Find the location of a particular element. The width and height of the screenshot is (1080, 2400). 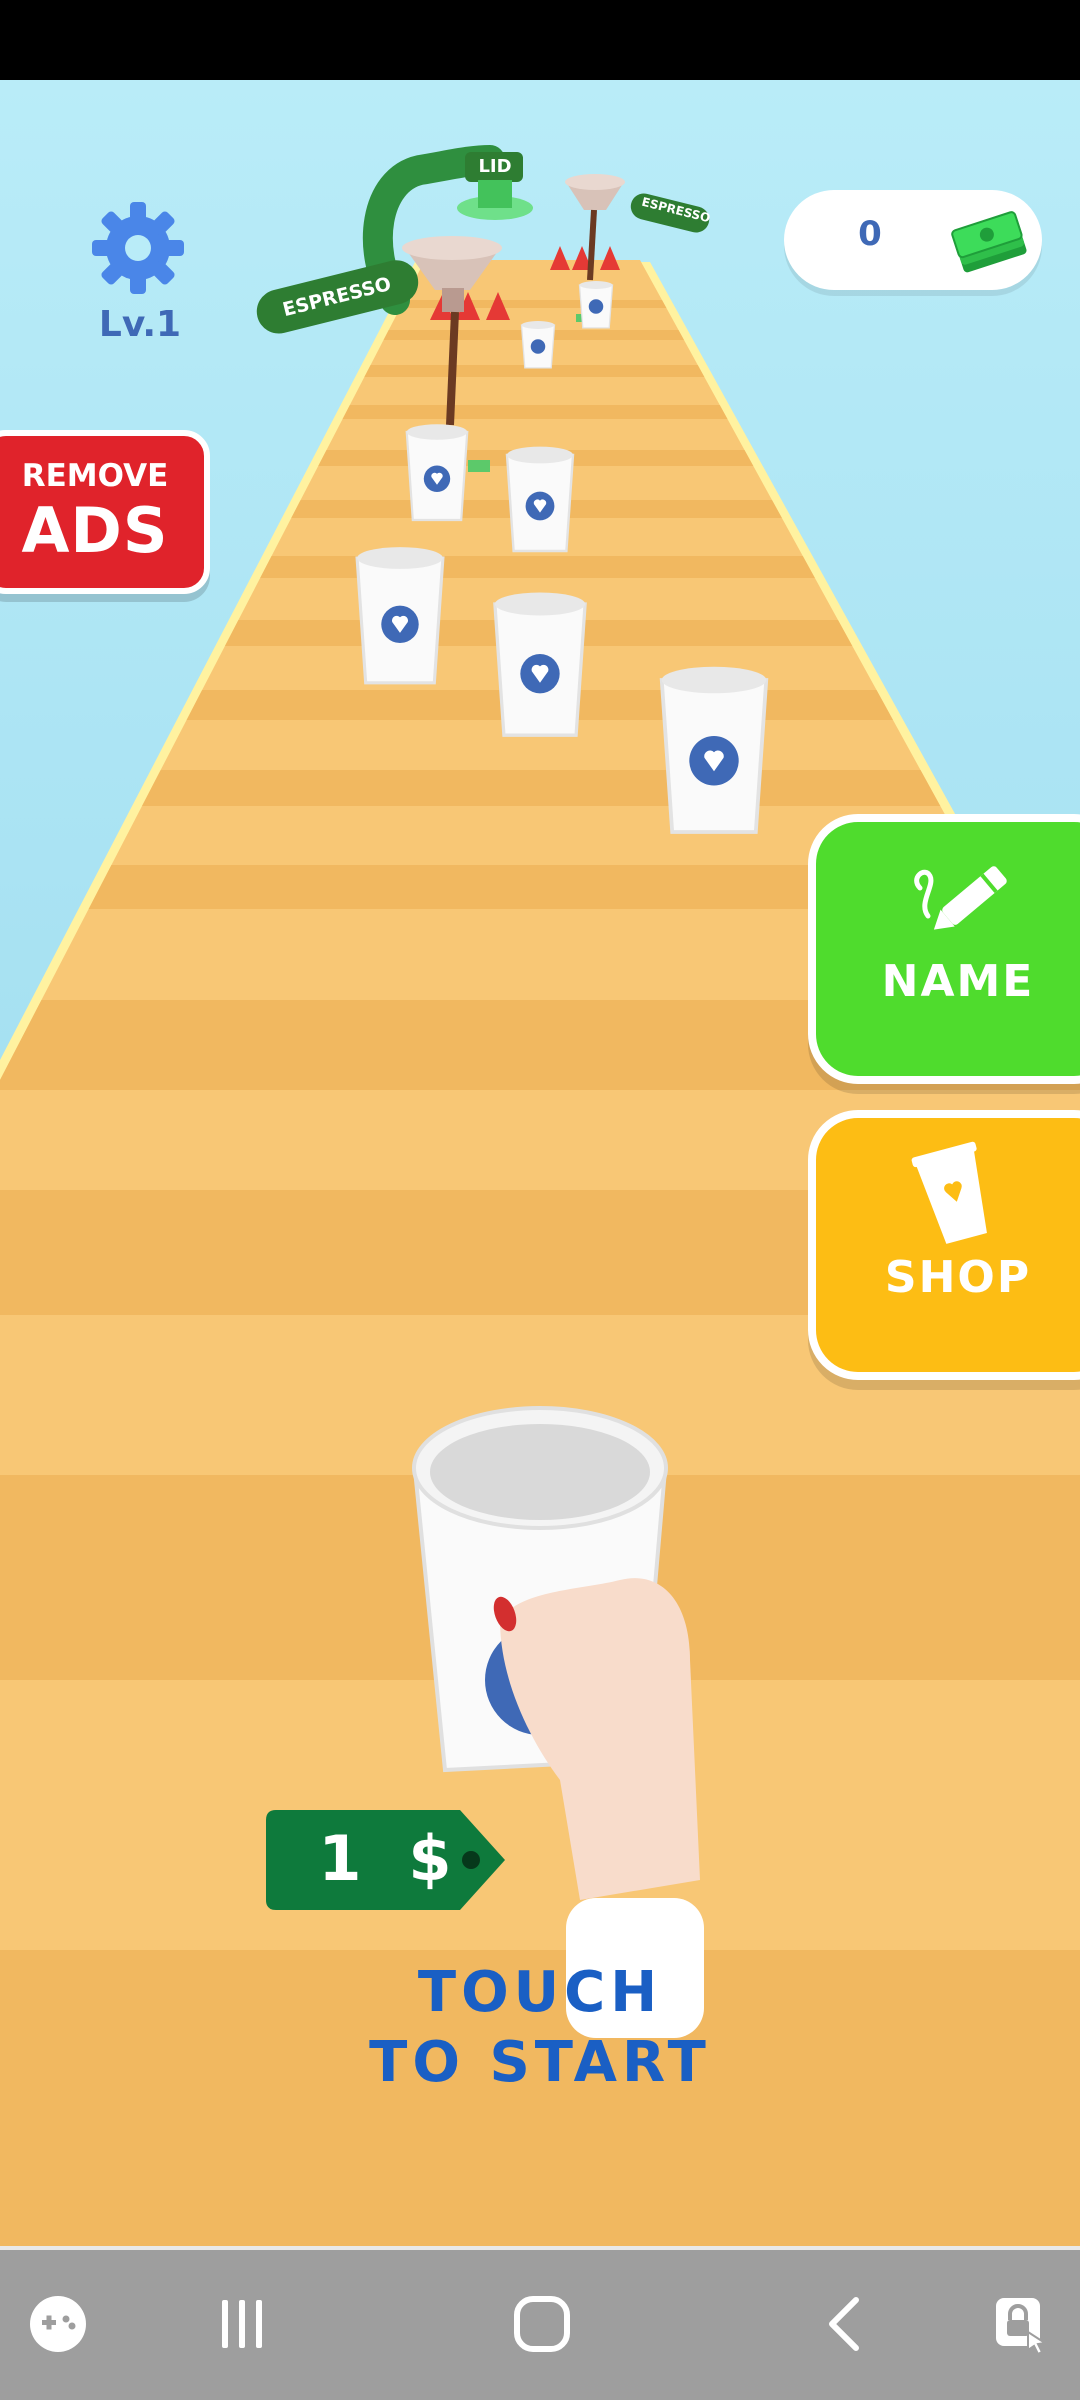

start-prompt-line2: TO START is located at coordinates (540, 2062).